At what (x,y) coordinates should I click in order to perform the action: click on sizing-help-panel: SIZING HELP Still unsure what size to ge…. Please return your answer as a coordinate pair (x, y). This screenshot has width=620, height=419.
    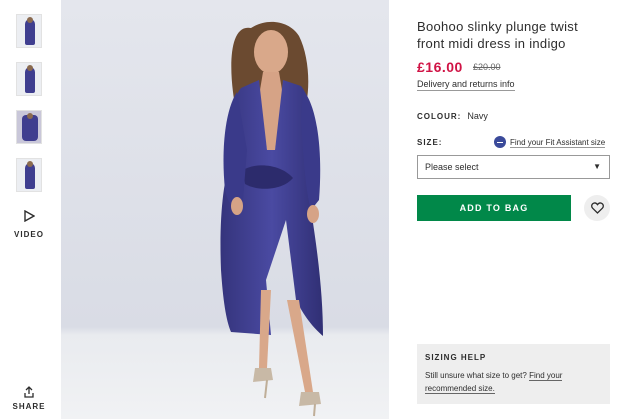
    Looking at the image, I should click on (513, 374).